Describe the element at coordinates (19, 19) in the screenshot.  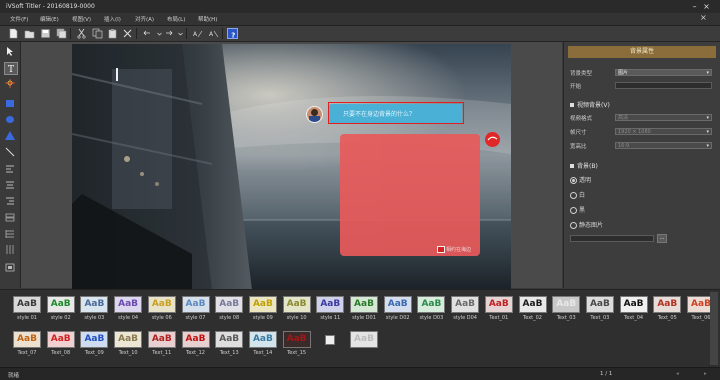
I see `menu-file: 文件(F)` at that location.